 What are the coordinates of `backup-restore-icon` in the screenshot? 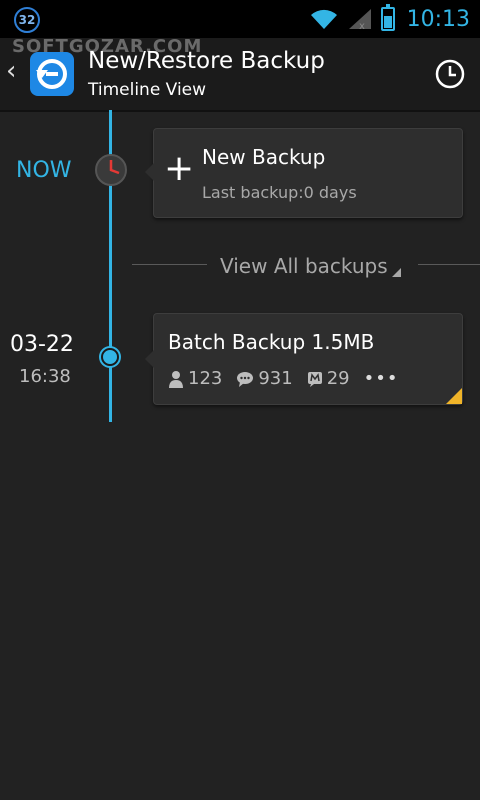 It's located at (52, 74).